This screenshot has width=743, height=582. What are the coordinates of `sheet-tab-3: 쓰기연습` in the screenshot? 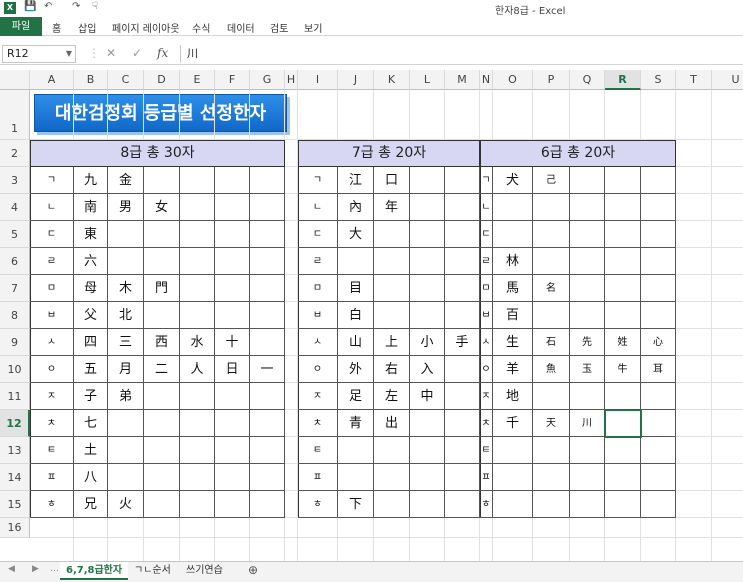 It's located at (204, 571).